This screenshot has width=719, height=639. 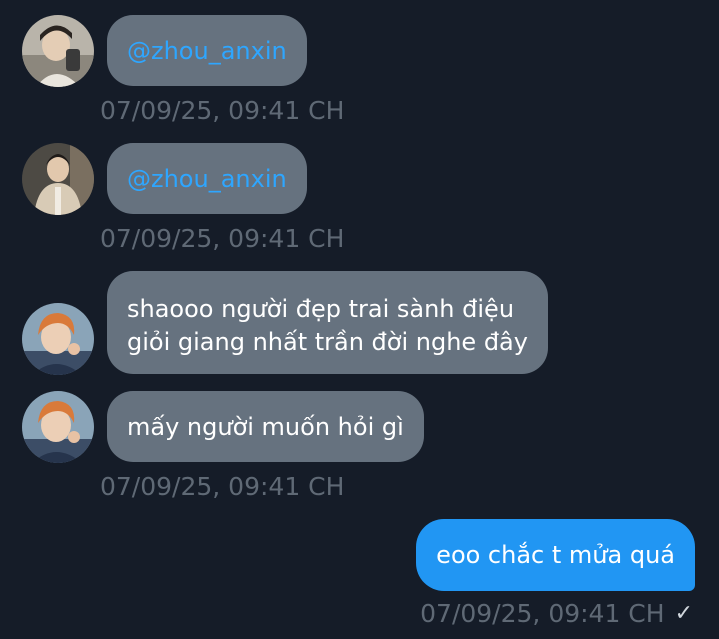 I want to click on outgoing-message-bubble: eoo chắc t mửa quá, so click(x=555, y=555).